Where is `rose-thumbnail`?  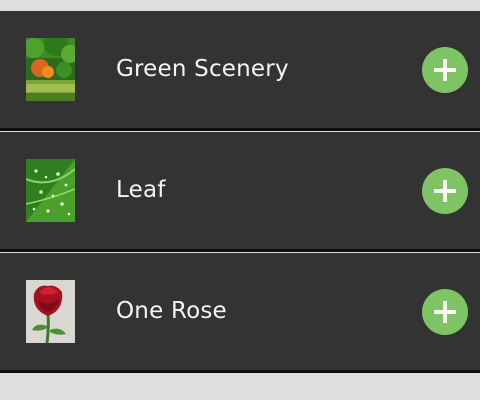 rose-thumbnail is located at coordinates (50, 311).